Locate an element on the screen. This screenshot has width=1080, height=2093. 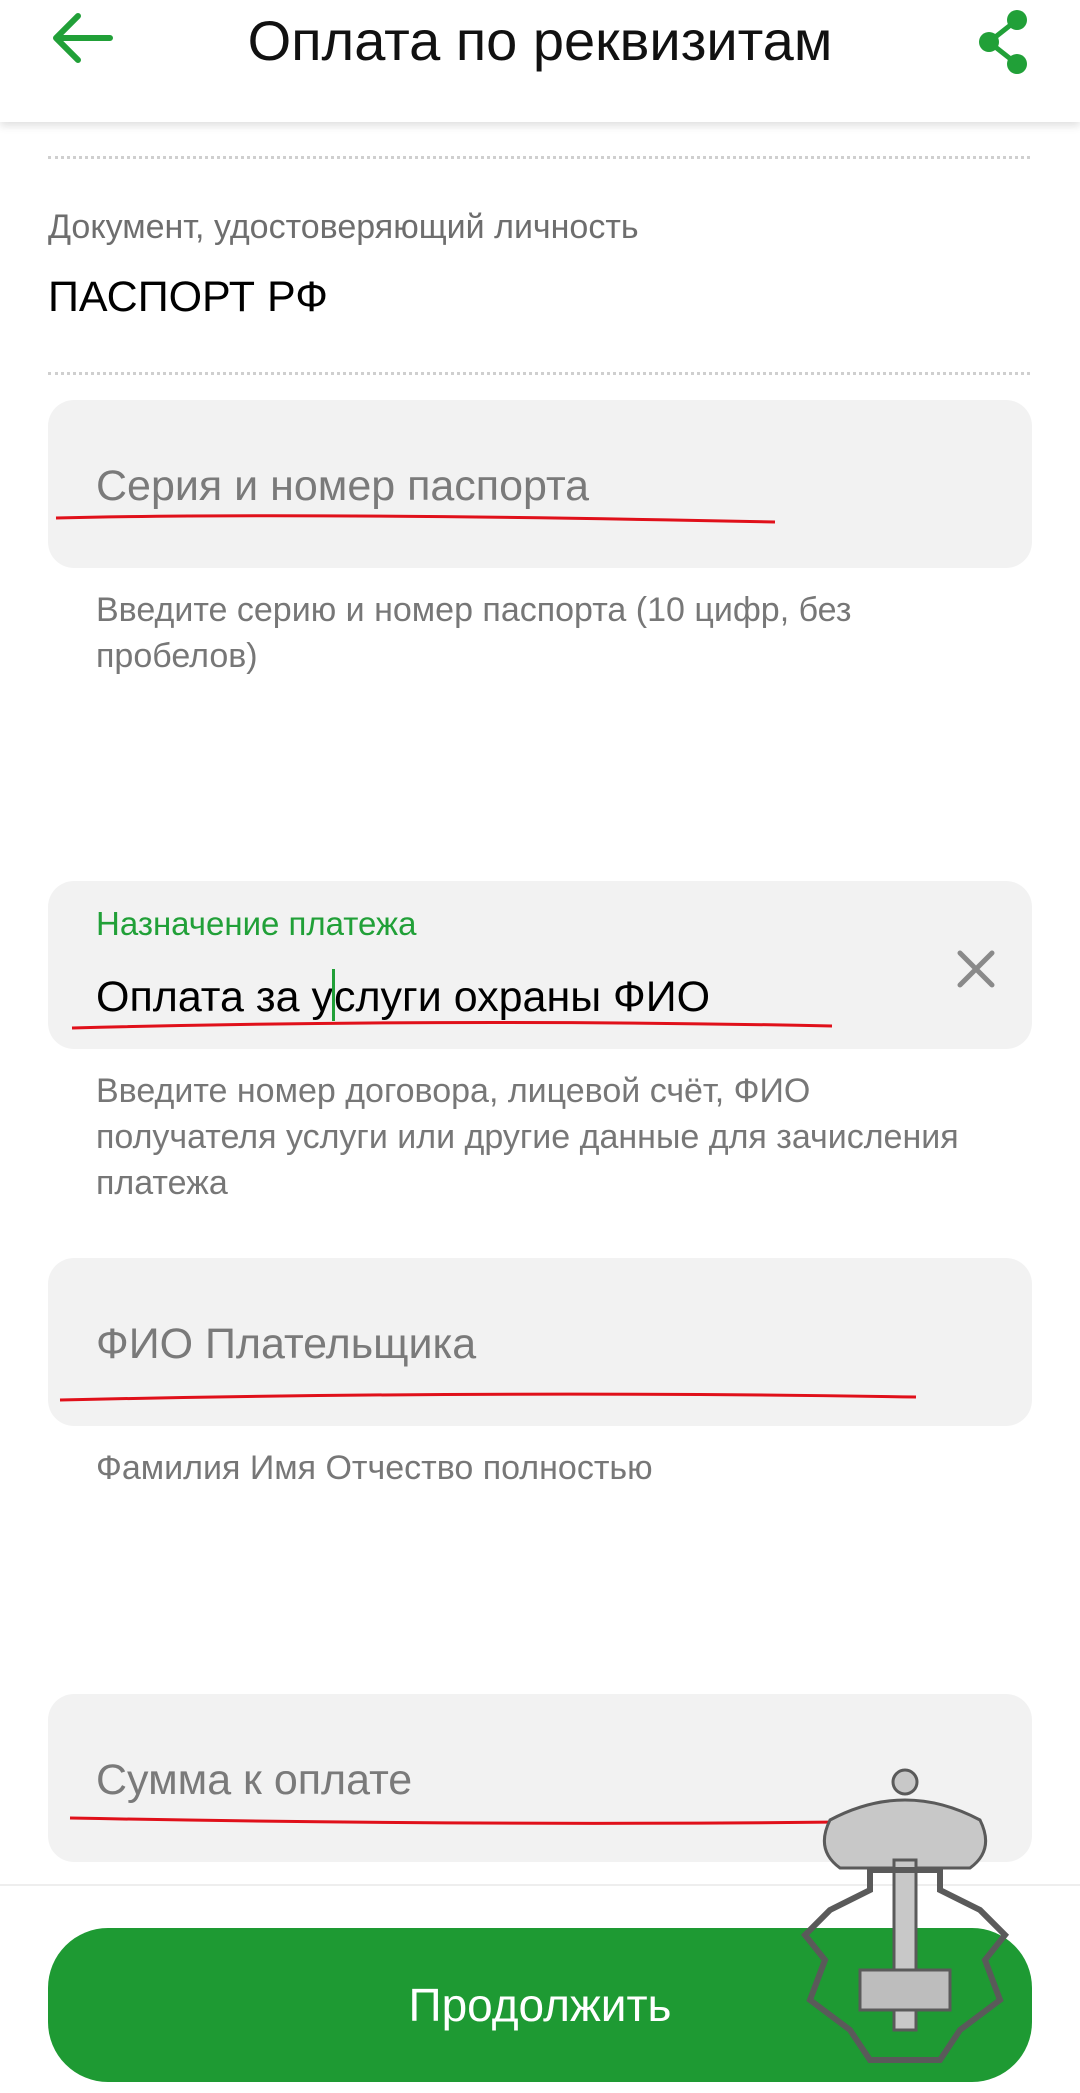
payment-purpose-label: Назначение платежа is located at coordinates (256, 923).